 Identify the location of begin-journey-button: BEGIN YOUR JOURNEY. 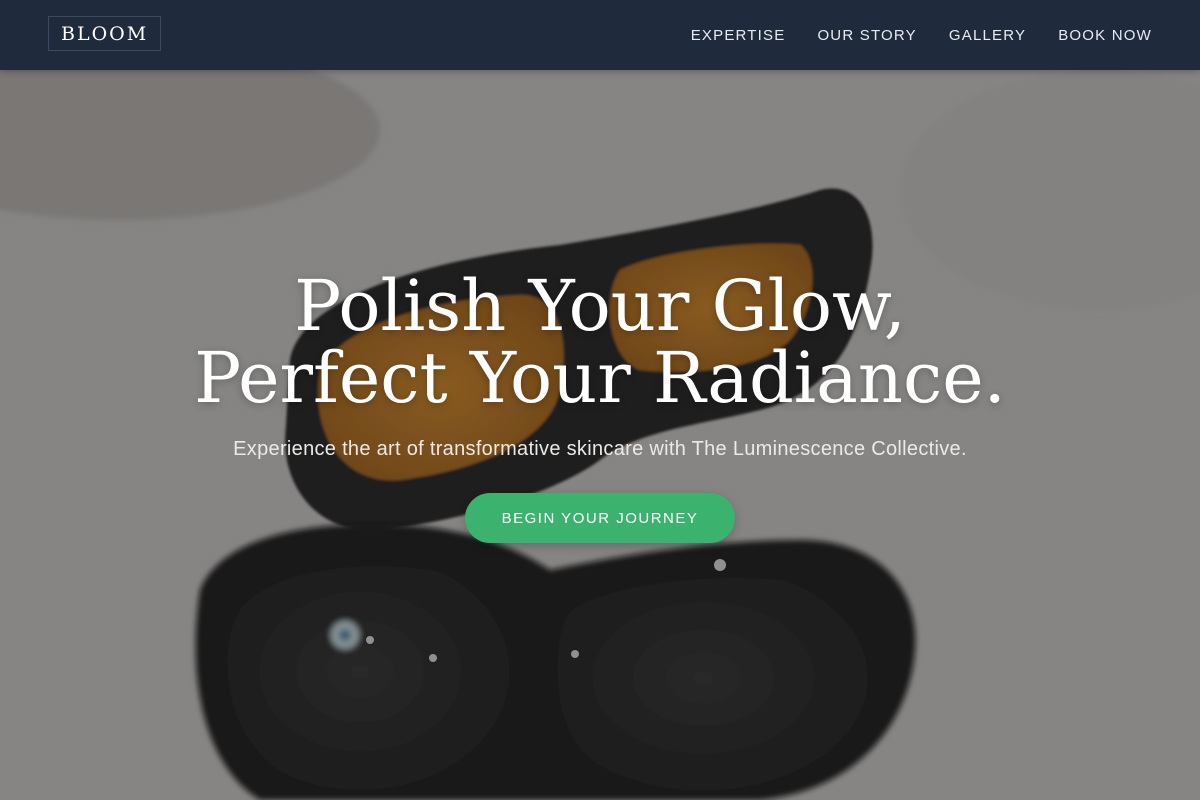
(600, 518).